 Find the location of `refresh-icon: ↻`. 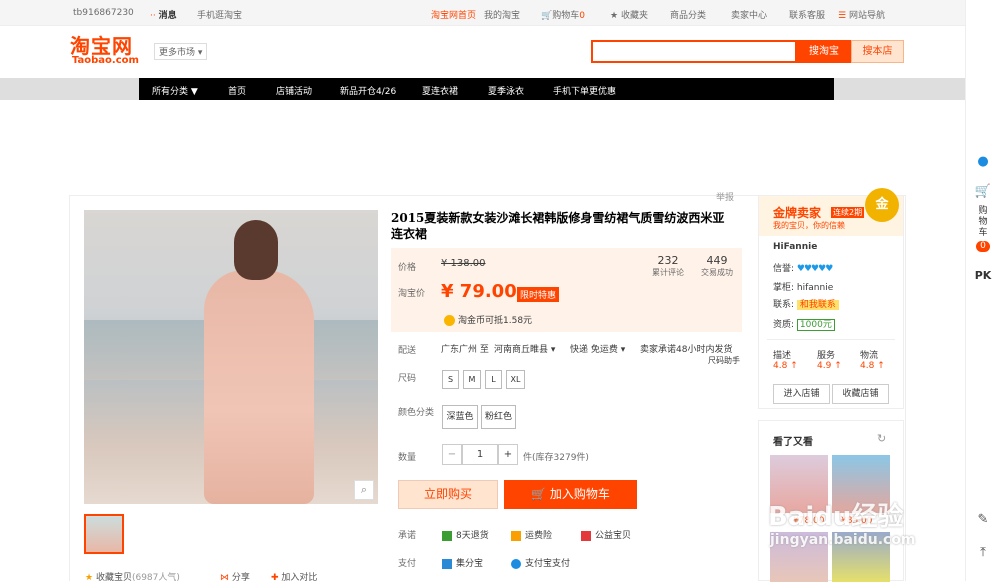

refresh-icon: ↻ is located at coordinates (881, 438).